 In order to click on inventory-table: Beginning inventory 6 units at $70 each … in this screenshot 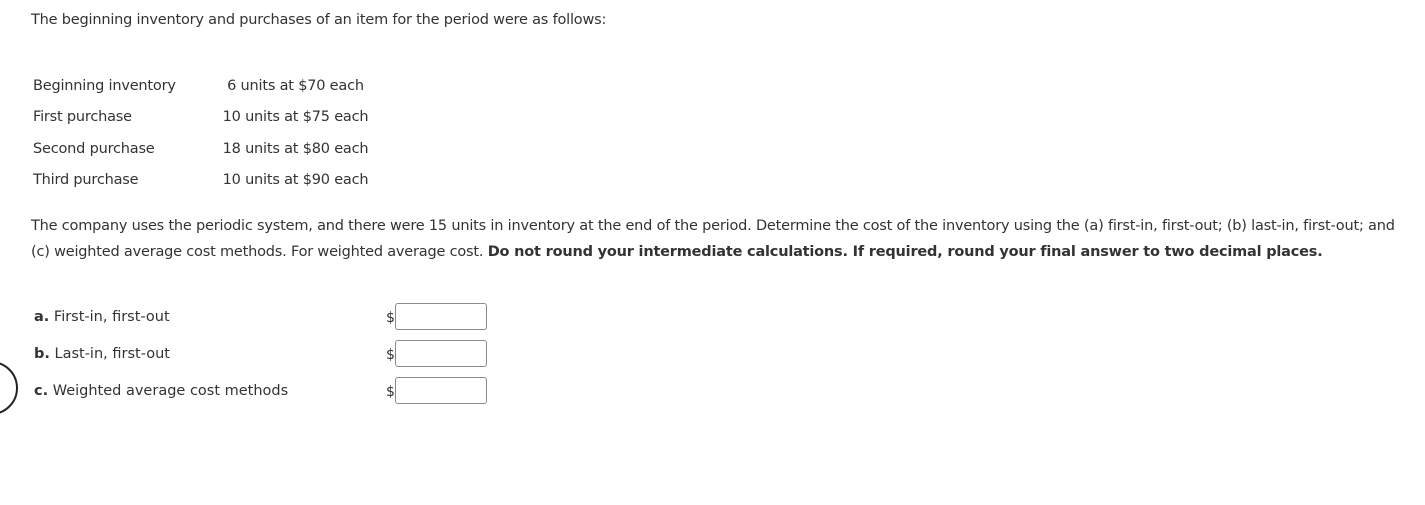, I will do `click(202, 133)`.